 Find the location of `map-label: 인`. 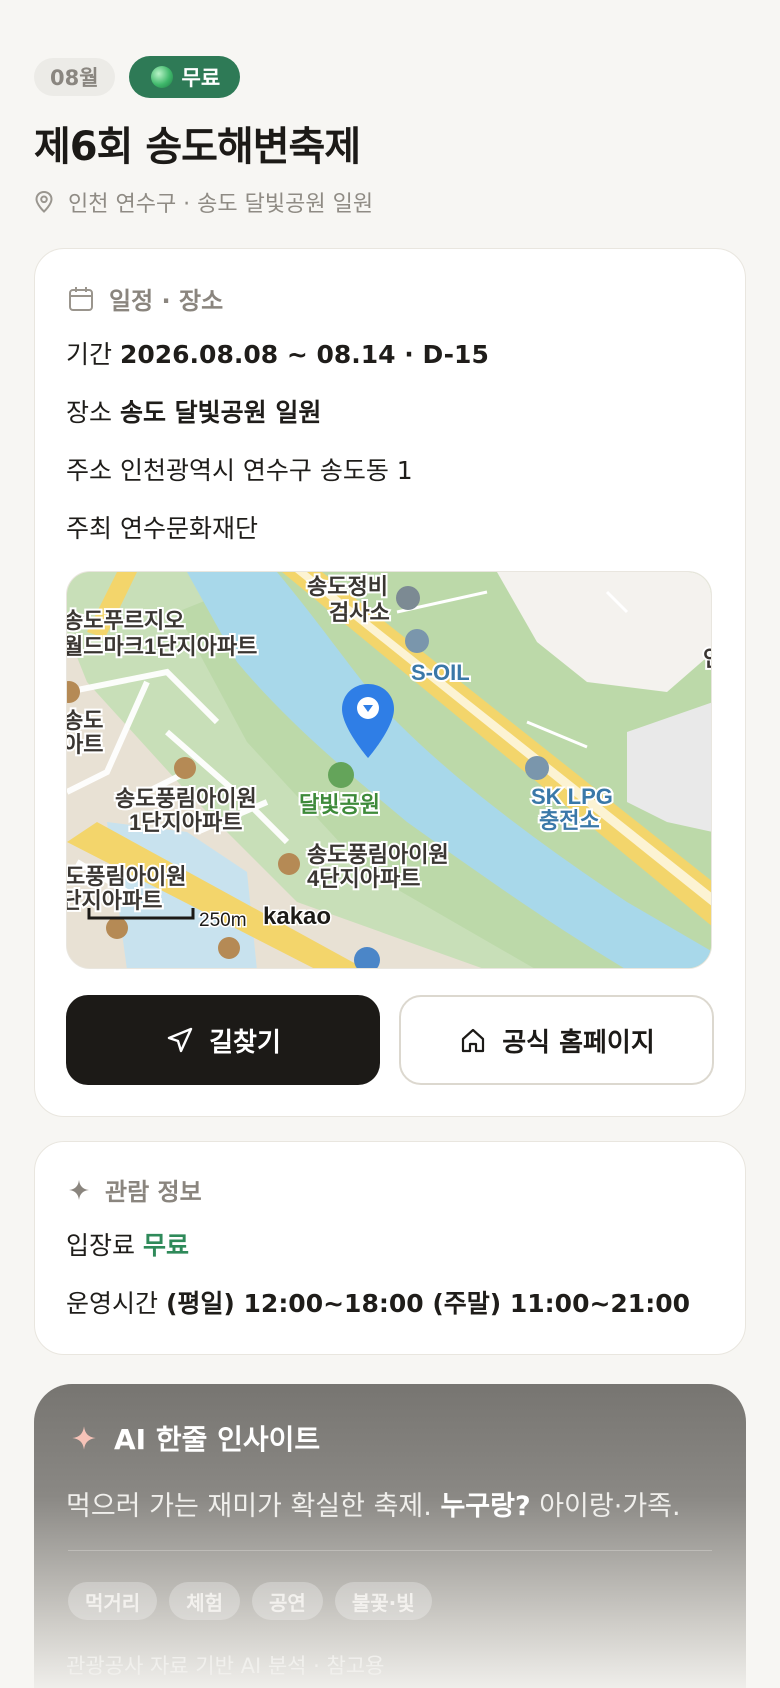

map-label: 인 is located at coordinates (707, 658).